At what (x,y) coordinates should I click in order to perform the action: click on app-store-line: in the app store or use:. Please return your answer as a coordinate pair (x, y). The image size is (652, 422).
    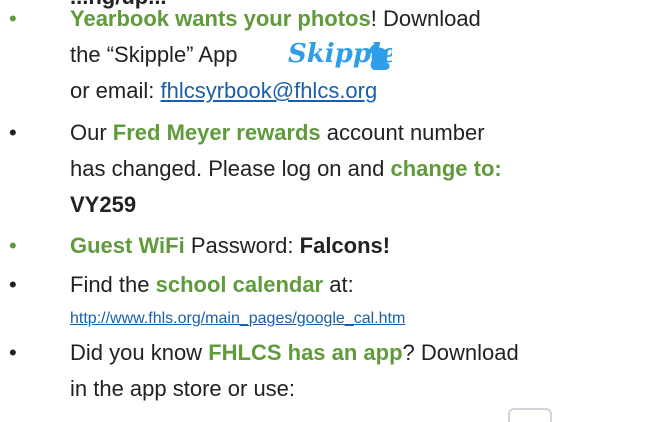
    Looking at the image, I should click on (183, 388).